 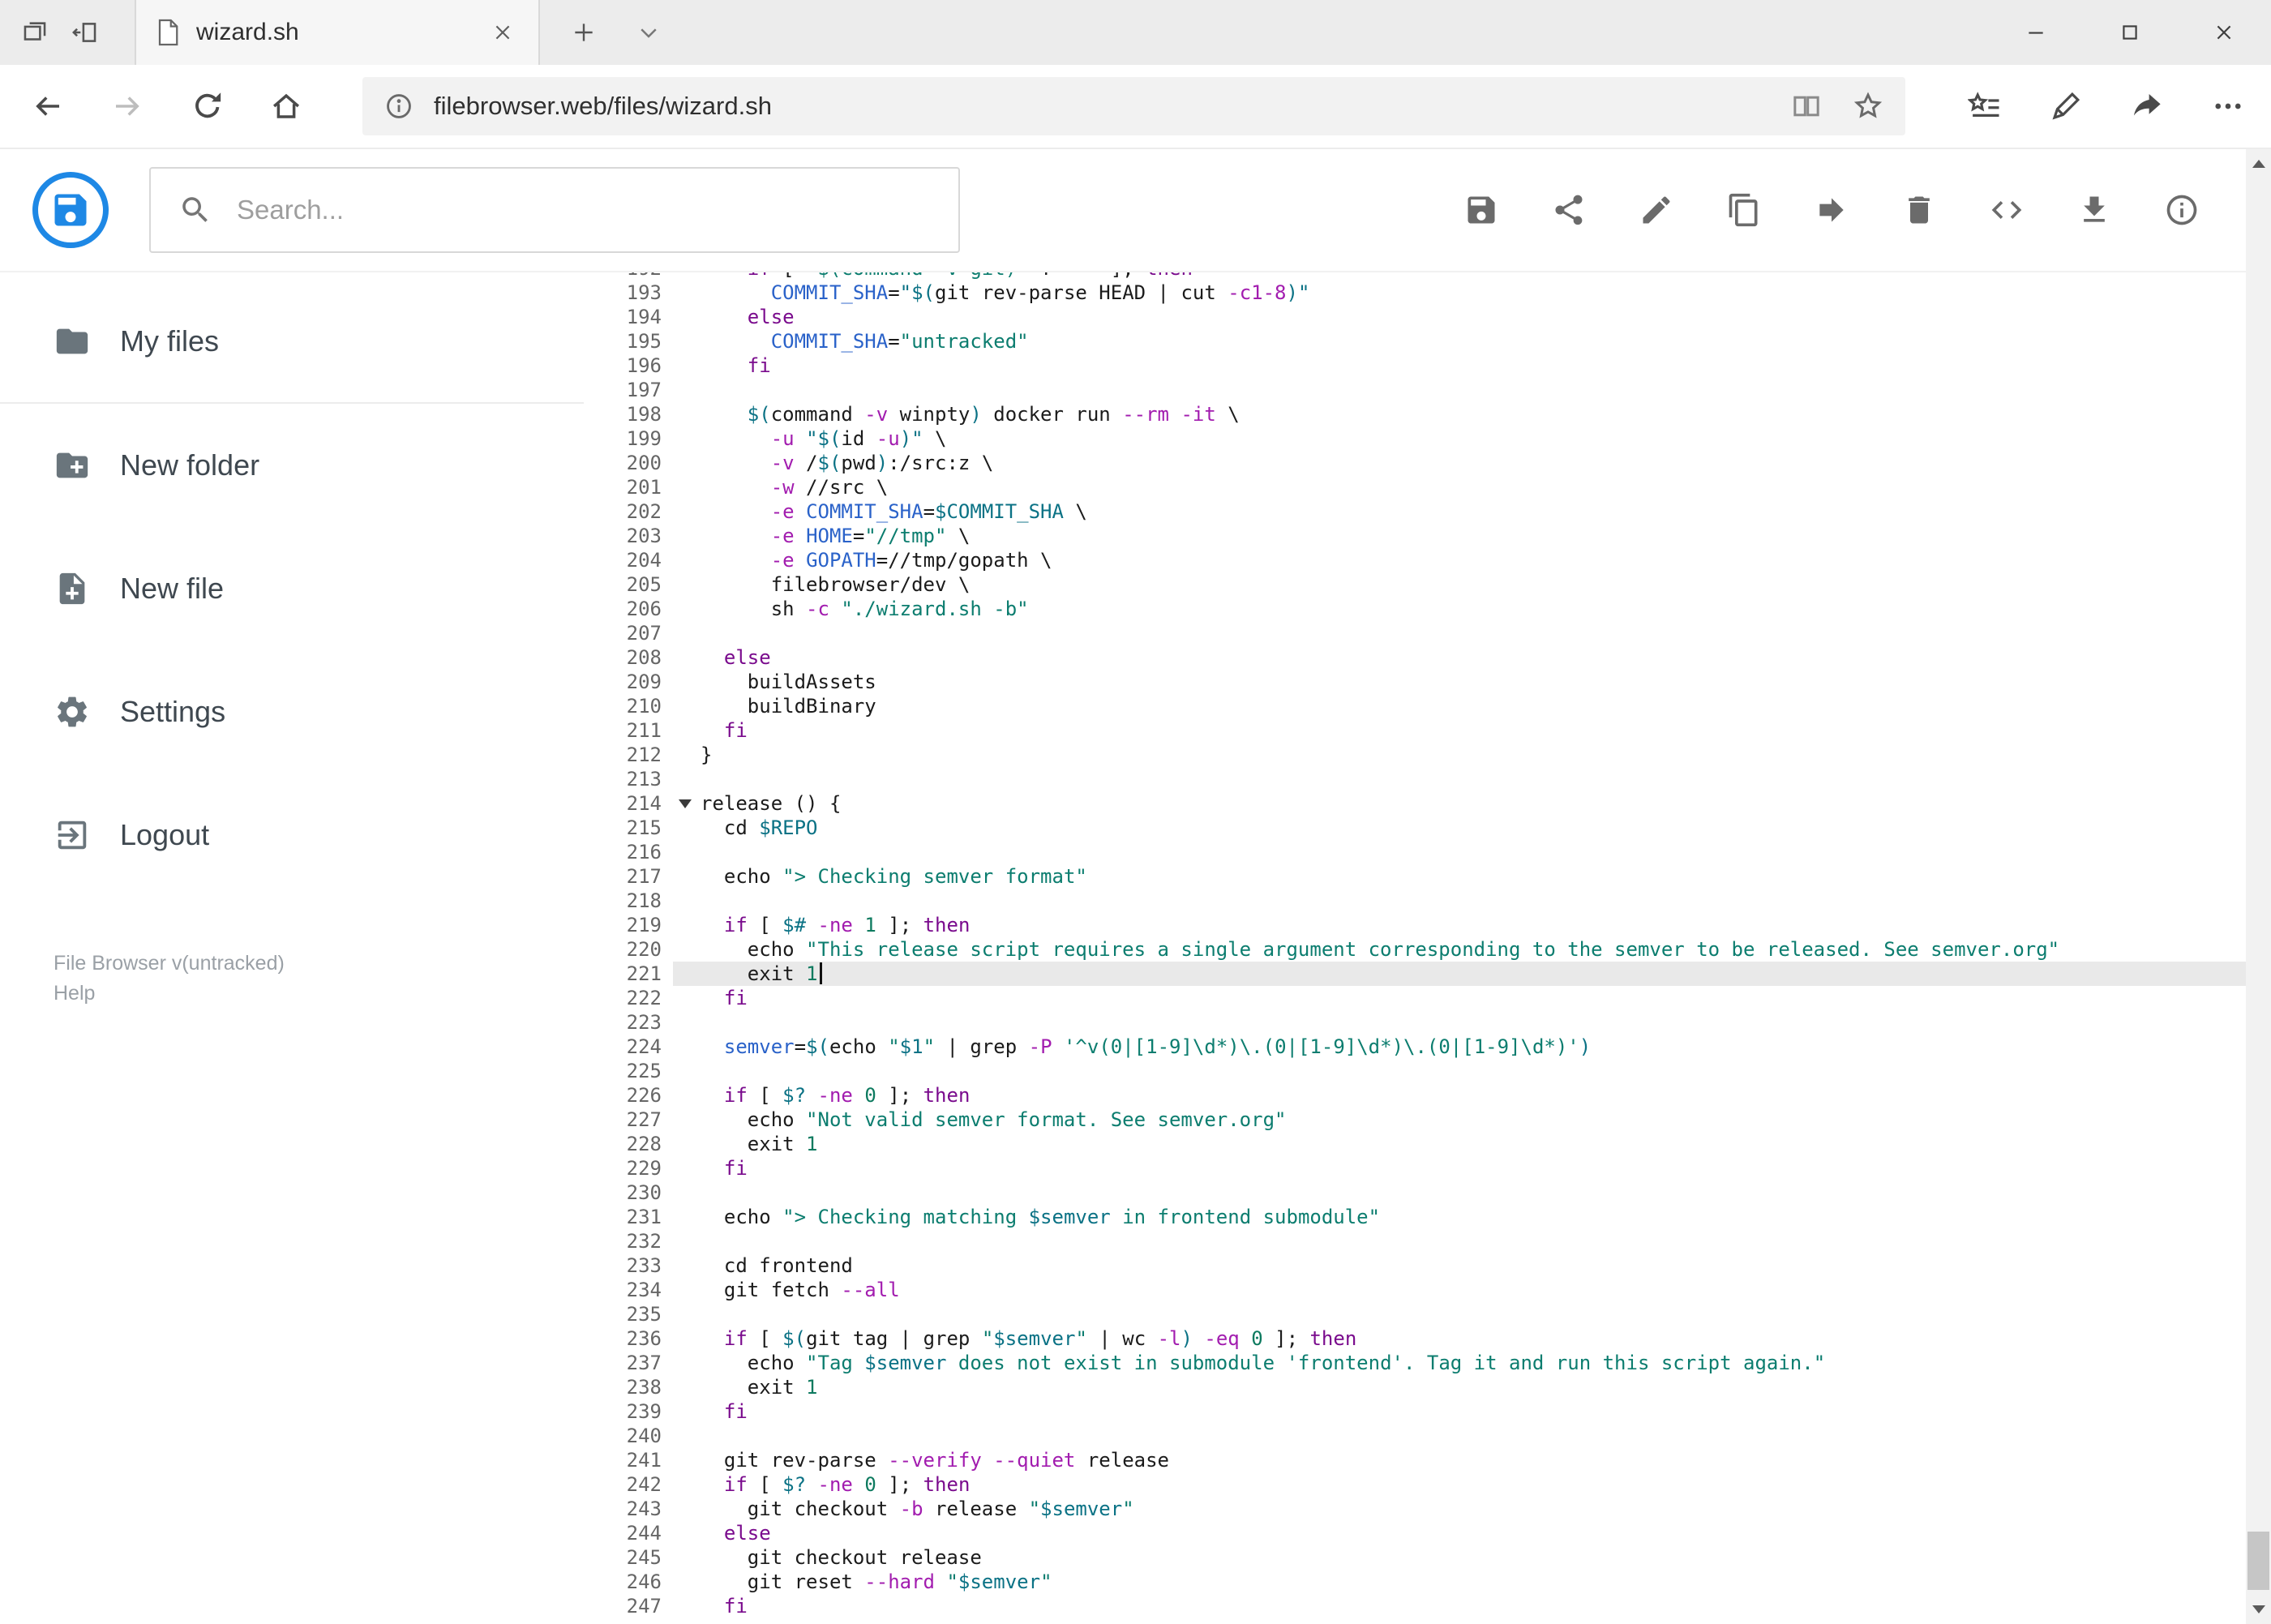 What do you see at coordinates (319, 994) in the screenshot?
I see `help-link: Help` at bounding box center [319, 994].